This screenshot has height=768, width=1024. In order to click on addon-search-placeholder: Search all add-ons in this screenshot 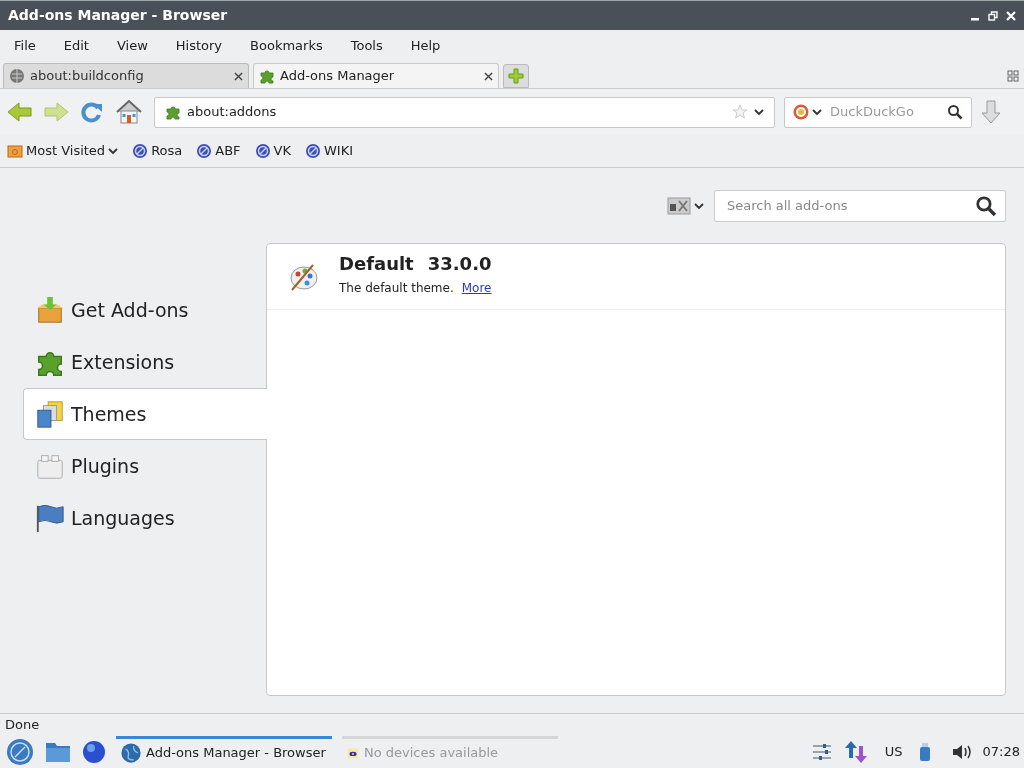, I will do `click(788, 205)`.